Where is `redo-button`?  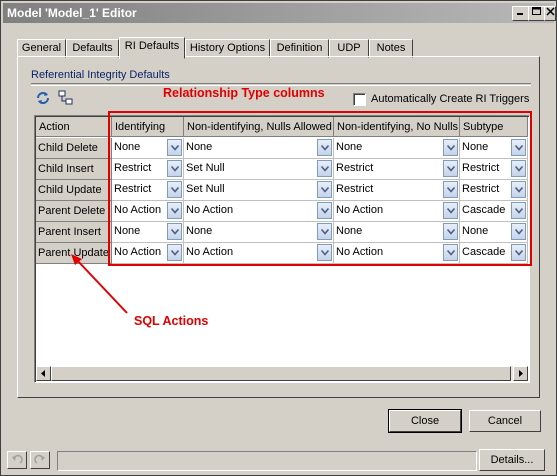 redo-button is located at coordinates (40, 460).